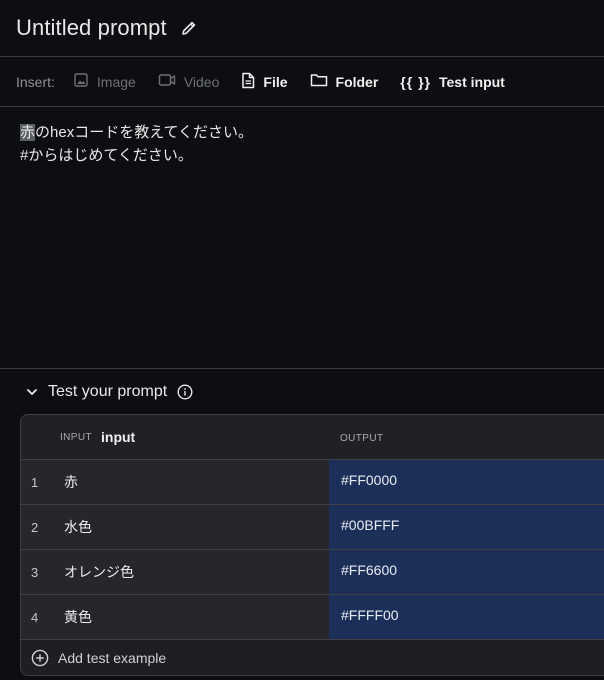 The image size is (604, 680). Describe the element at coordinates (302, 28) in the screenshot. I see `header: Untitled prompt` at that location.